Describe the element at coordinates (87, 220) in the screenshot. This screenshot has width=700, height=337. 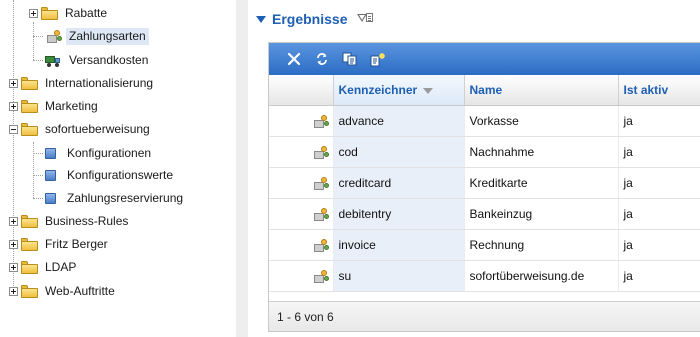
I see `tree-item-label: Business-Rules` at that location.